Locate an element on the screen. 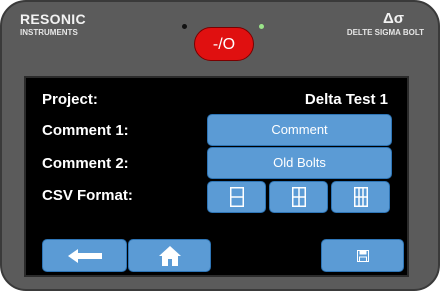  model-badge: Δσ DELTE SIGMA BOLT is located at coordinates (385, 25).